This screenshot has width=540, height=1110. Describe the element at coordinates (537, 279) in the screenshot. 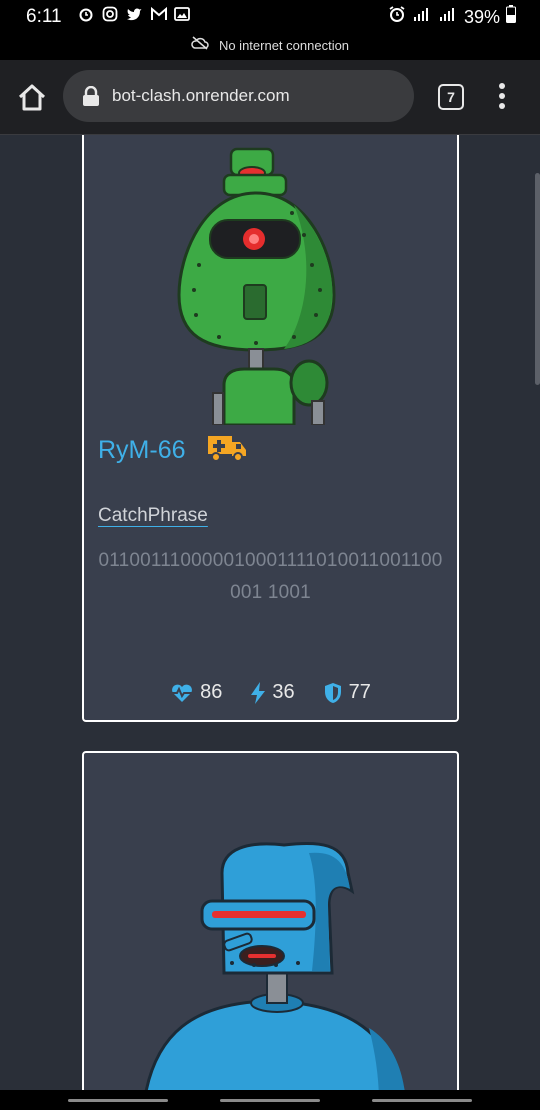

I see `scrollbar` at that location.